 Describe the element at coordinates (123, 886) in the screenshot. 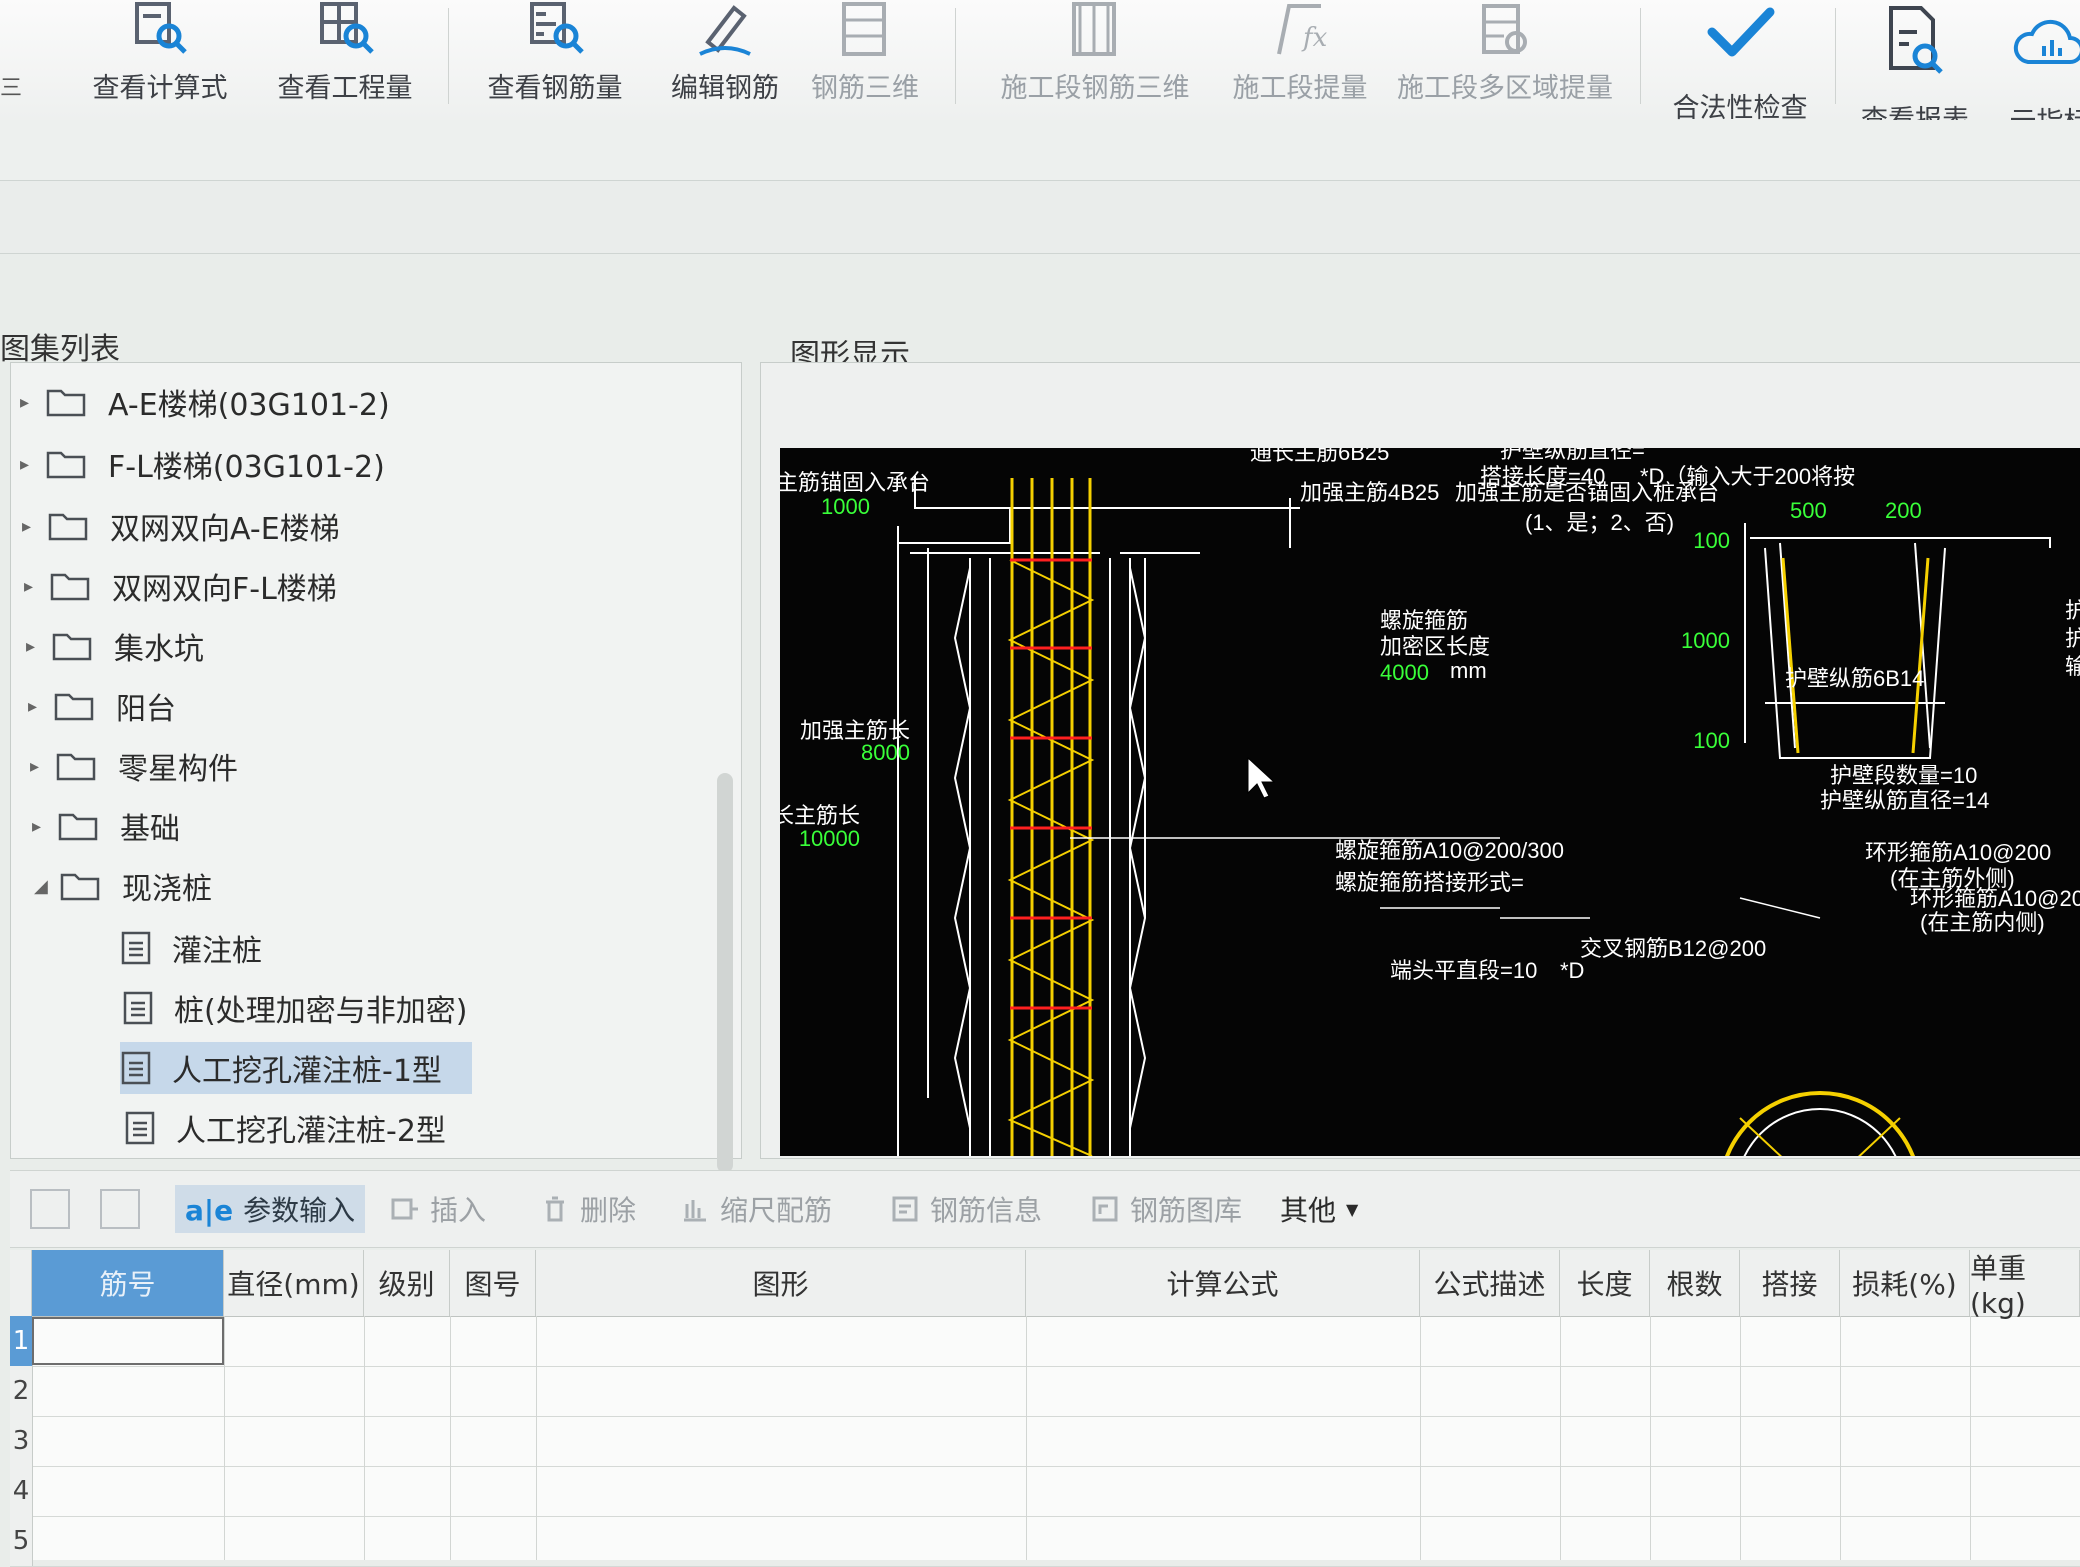

I see `tree-item: ◢ 现浇桩` at that location.